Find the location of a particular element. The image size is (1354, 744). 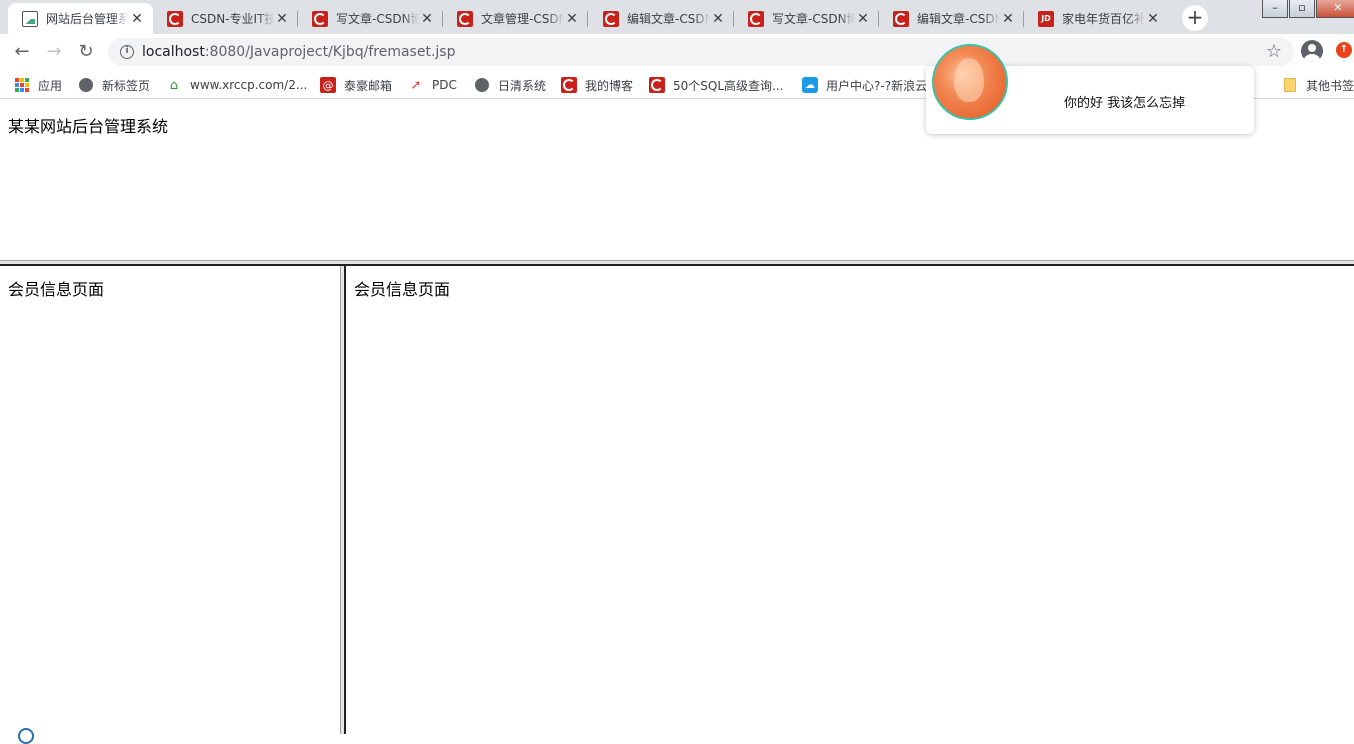

minimize-button: – is located at coordinates (1275, 9).